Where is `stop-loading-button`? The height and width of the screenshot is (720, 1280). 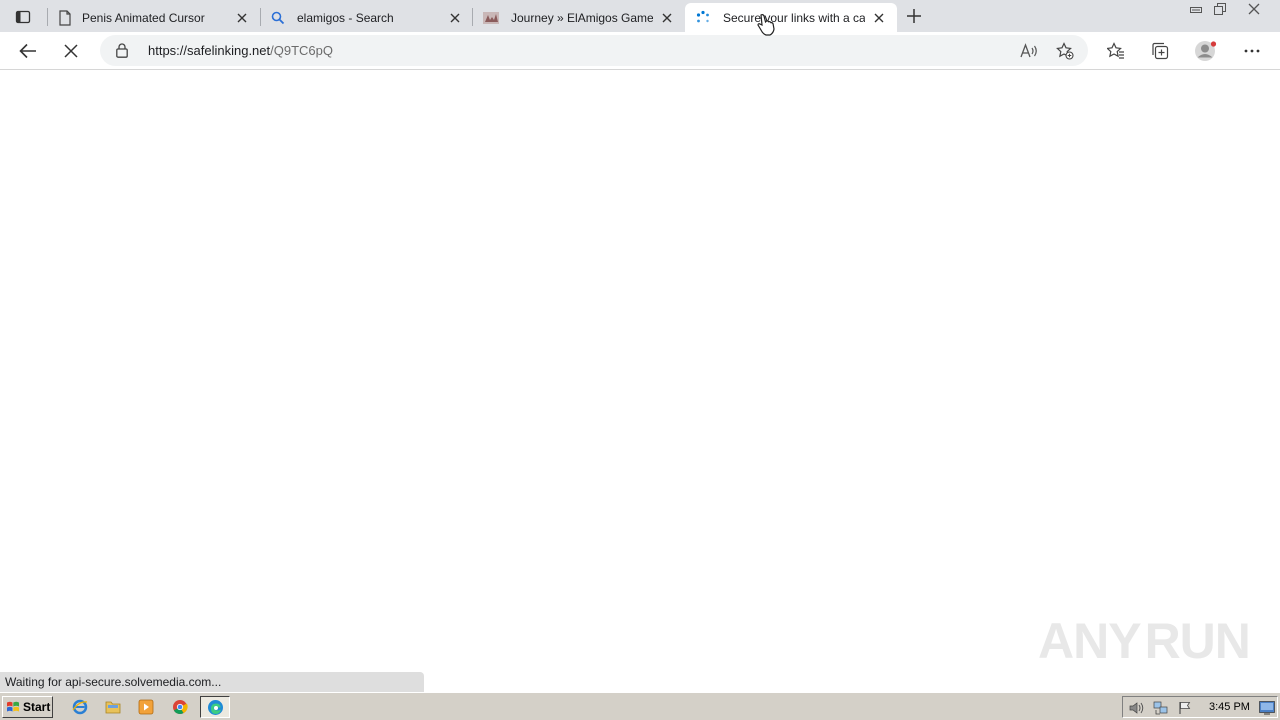 stop-loading-button is located at coordinates (71, 51).